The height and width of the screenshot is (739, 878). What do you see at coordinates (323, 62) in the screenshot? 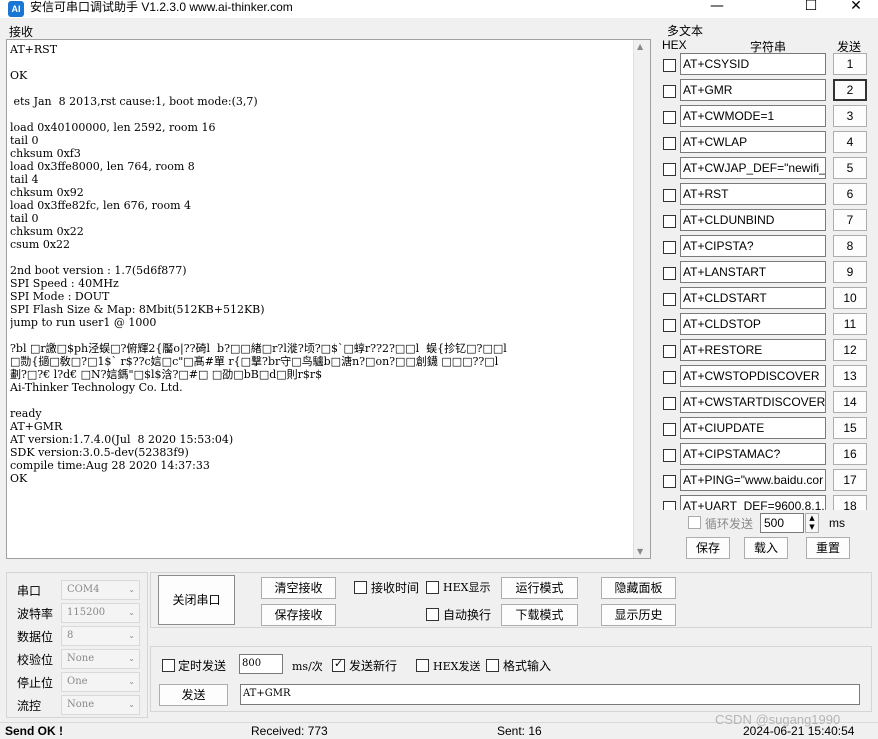
I see `receive-line` at bounding box center [323, 62].